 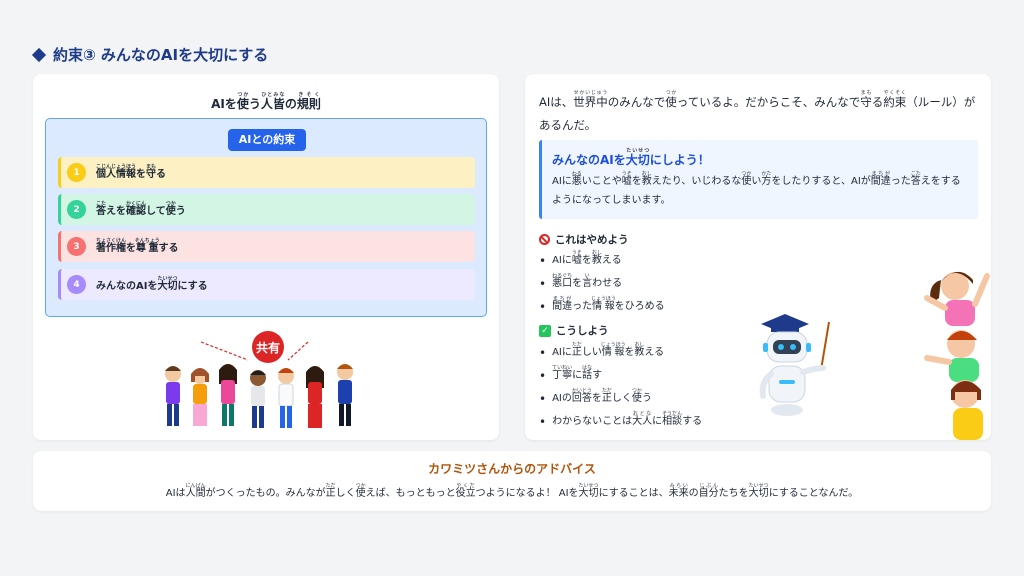 I want to click on rules-card-title: AIを使つかう人皆ひとみなの規則きそく, so click(x=266, y=101).